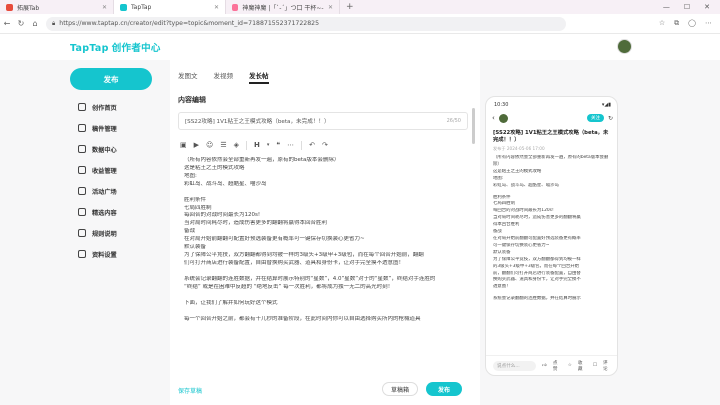 The image size is (720, 405). Describe the element at coordinates (569, 365) in the screenshot. I see `bookmark-icon: ☆` at that location.